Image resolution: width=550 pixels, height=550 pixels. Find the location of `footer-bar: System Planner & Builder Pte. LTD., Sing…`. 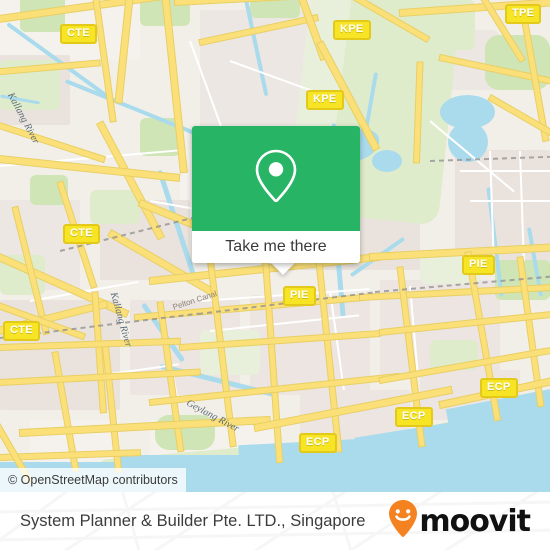

footer-bar: System Planner & Builder Pte. LTD., Sing… is located at coordinates (275, 521).